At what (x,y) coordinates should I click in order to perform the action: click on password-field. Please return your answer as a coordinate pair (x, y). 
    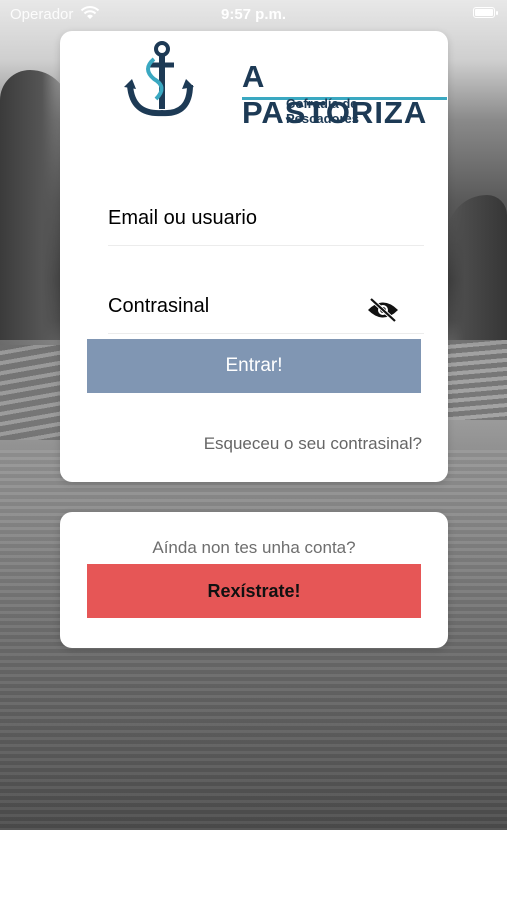
    Looking at the image, I should click on (266, 310).